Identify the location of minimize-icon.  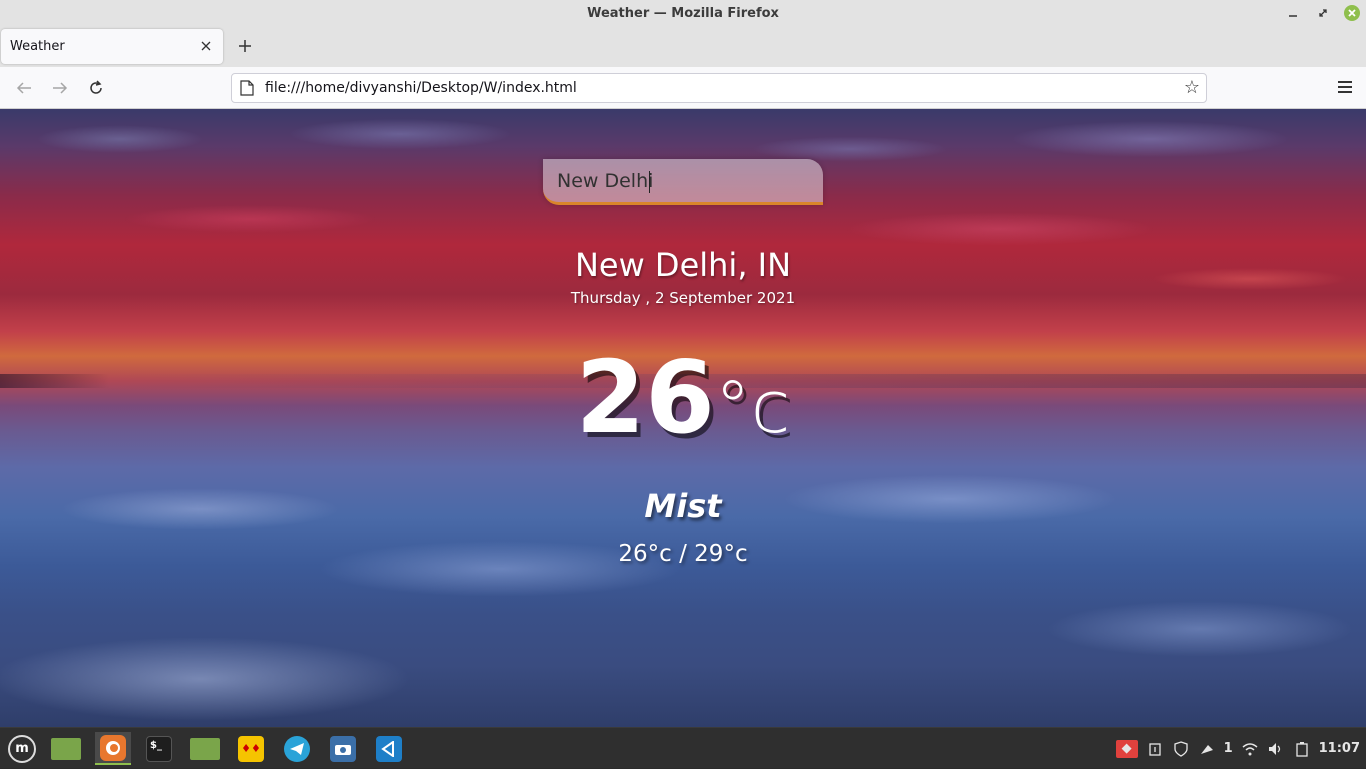
(1293, 13).